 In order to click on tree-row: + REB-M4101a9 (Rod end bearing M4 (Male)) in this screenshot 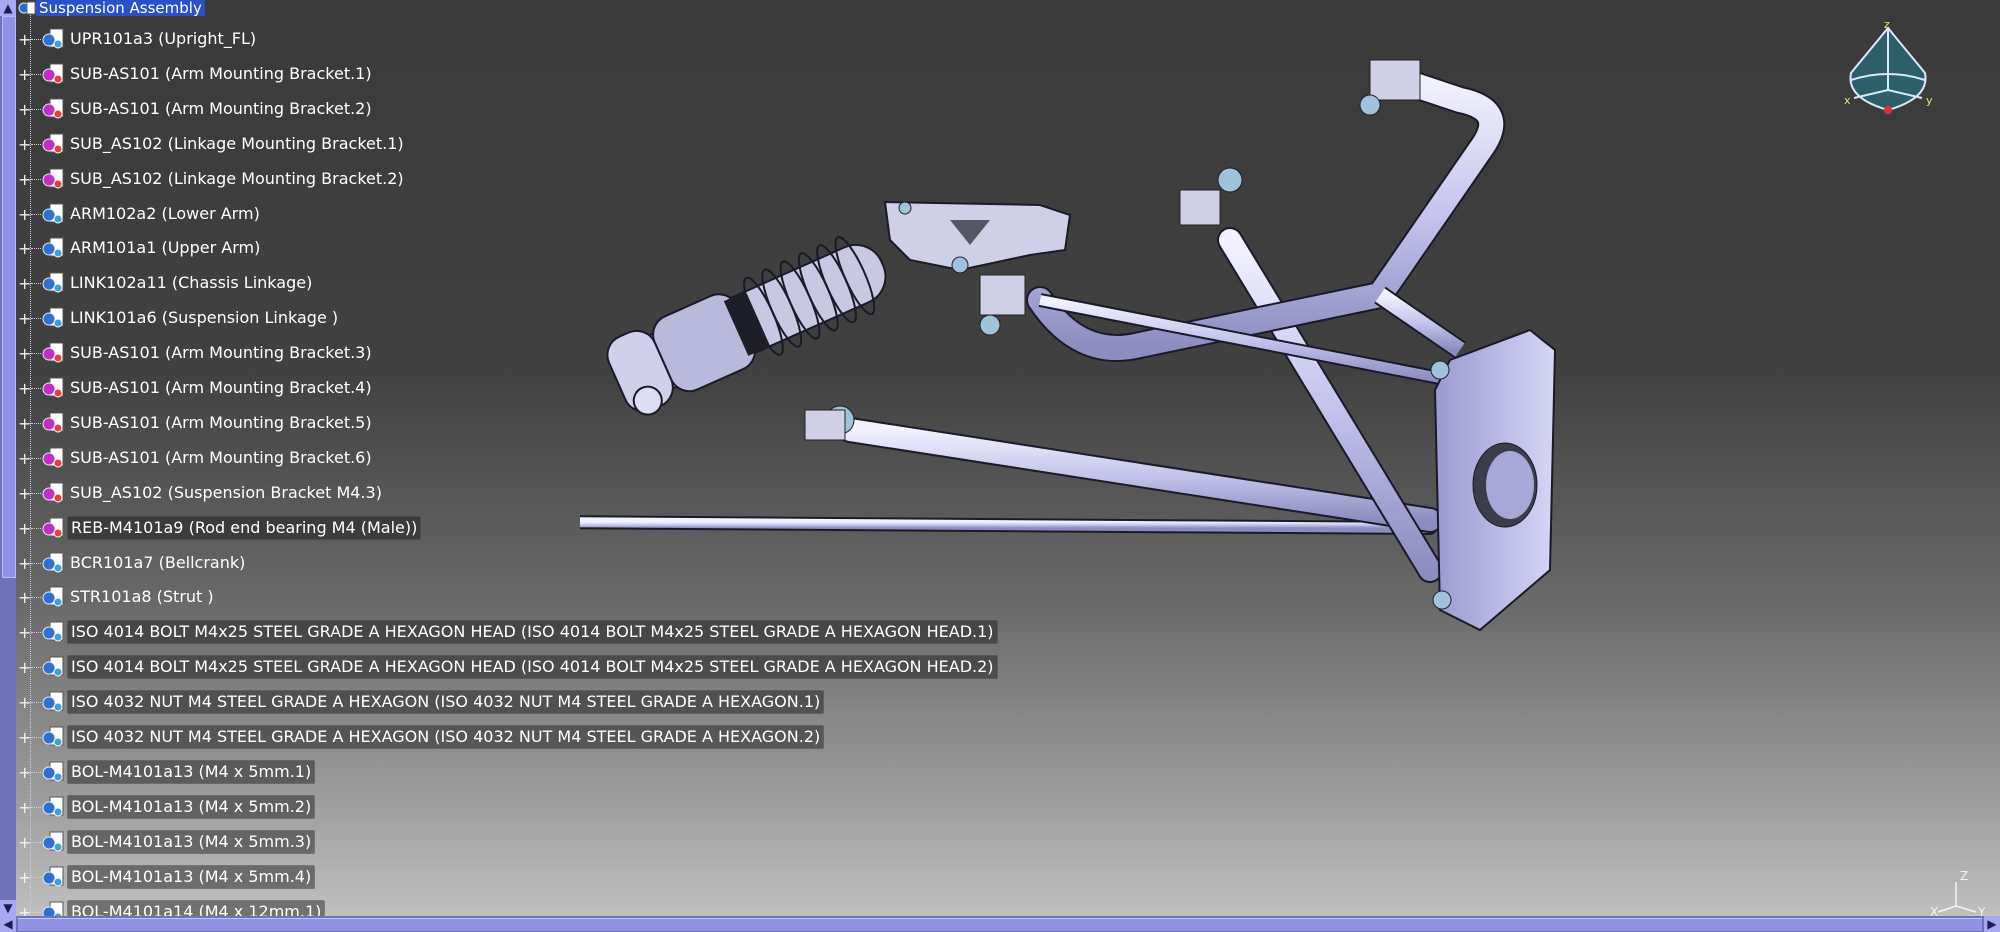, I will do `click(219, 528)`.